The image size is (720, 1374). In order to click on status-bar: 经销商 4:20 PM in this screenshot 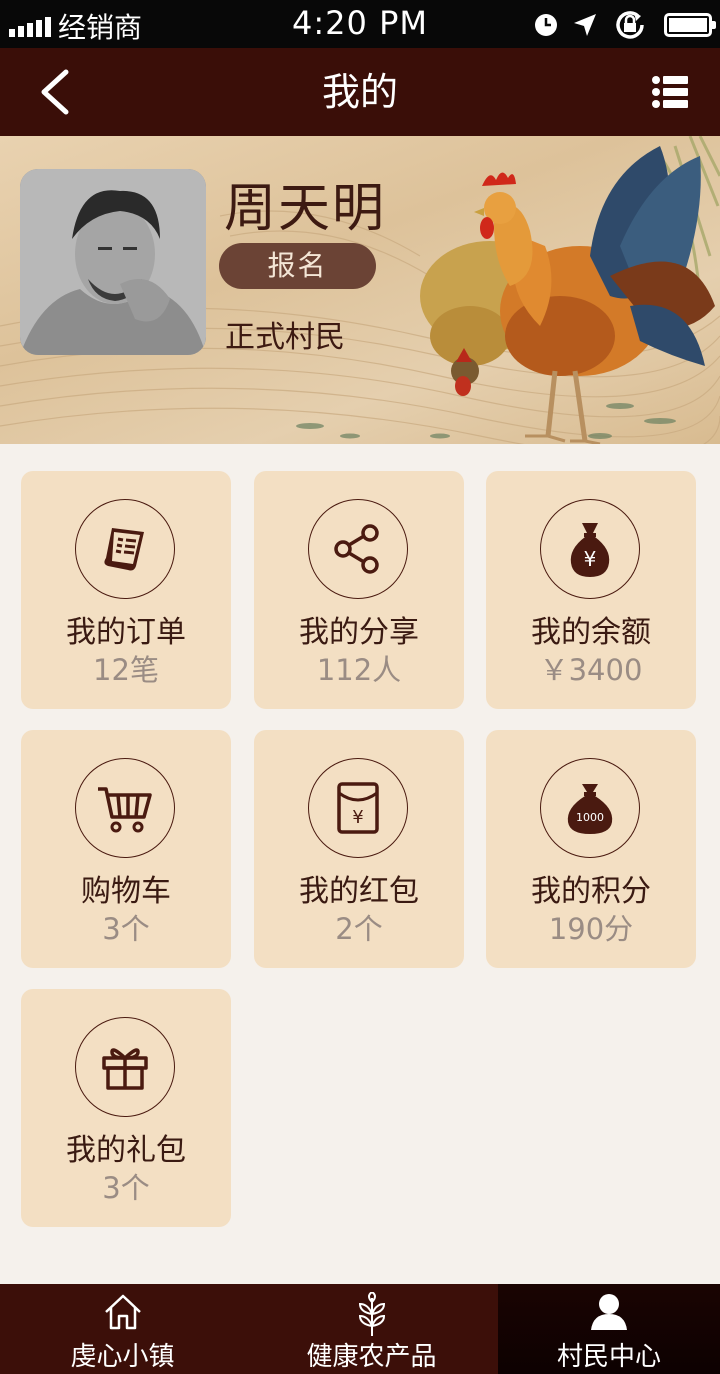, I will do `click(360, 24)`.